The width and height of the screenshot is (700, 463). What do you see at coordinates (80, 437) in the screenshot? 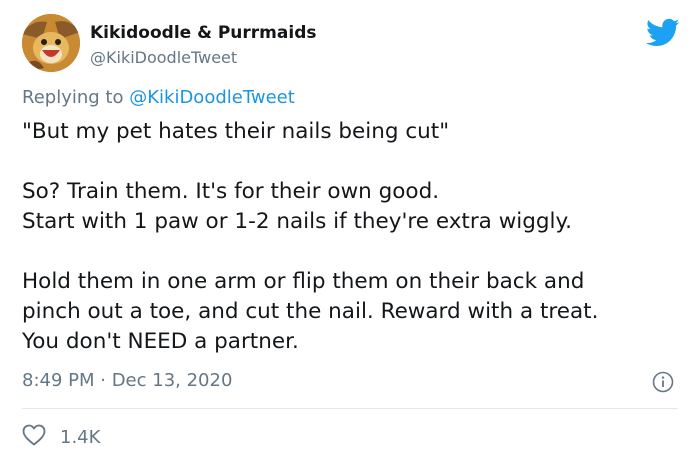
I see `like-count: 1.4K` at bounding box center [80, 437].